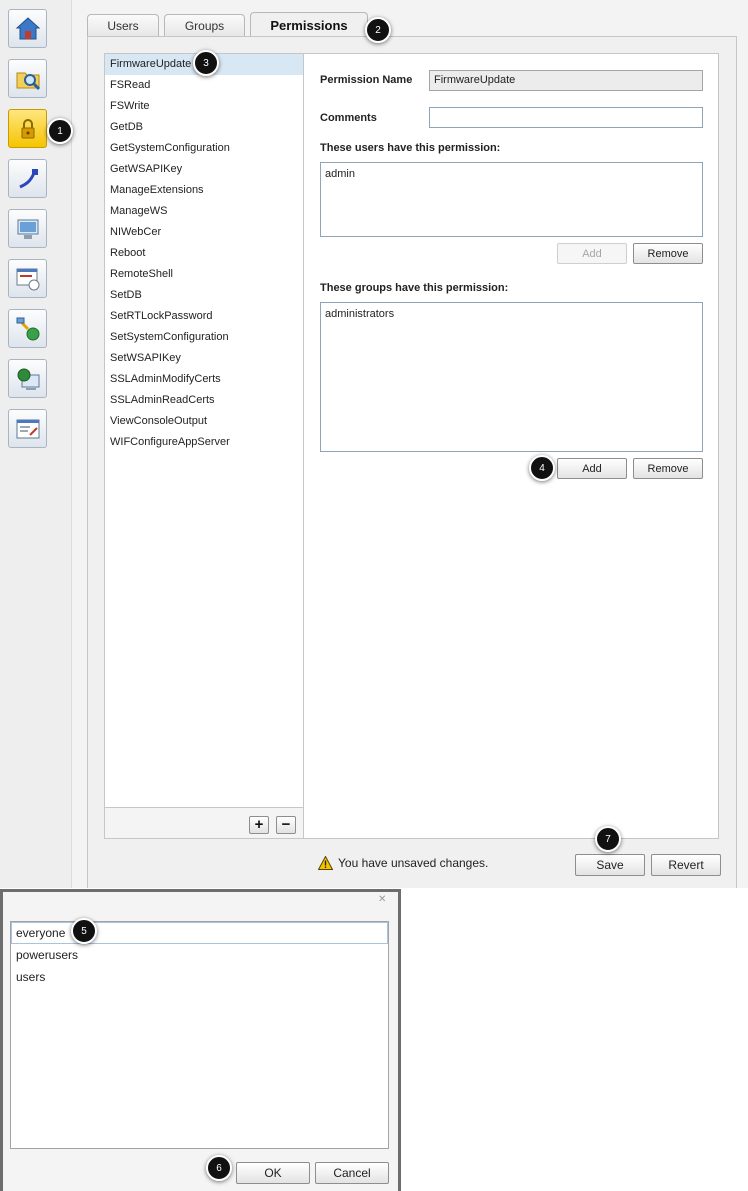 This screenshot has height=1191, width=748. Describe the element at coordinates (383, 900) in the screenshot. I see `close-icon: ✕` at that location.